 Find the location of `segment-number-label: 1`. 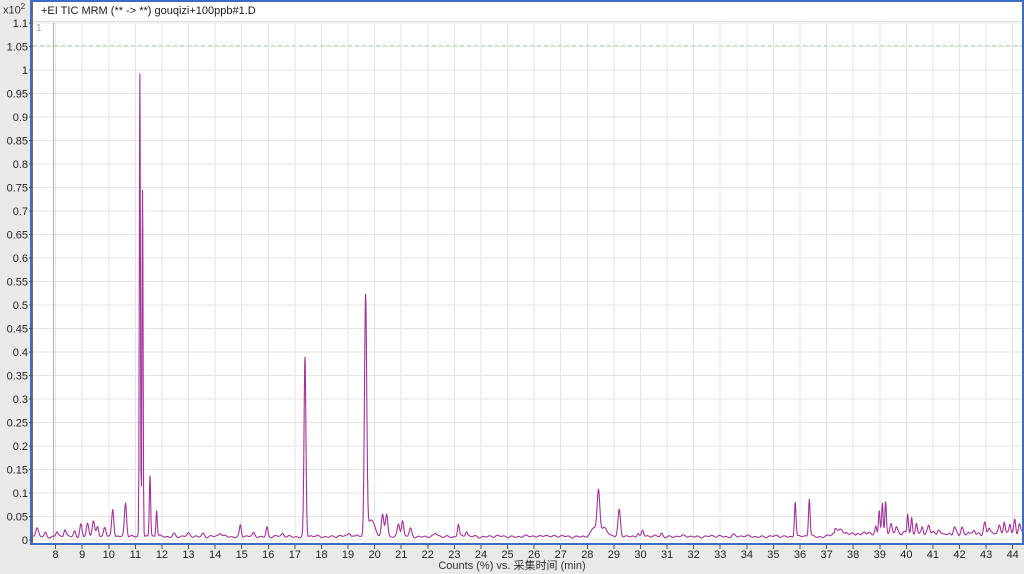

segment-number-label: 1 is located at coordinates (39, 28).